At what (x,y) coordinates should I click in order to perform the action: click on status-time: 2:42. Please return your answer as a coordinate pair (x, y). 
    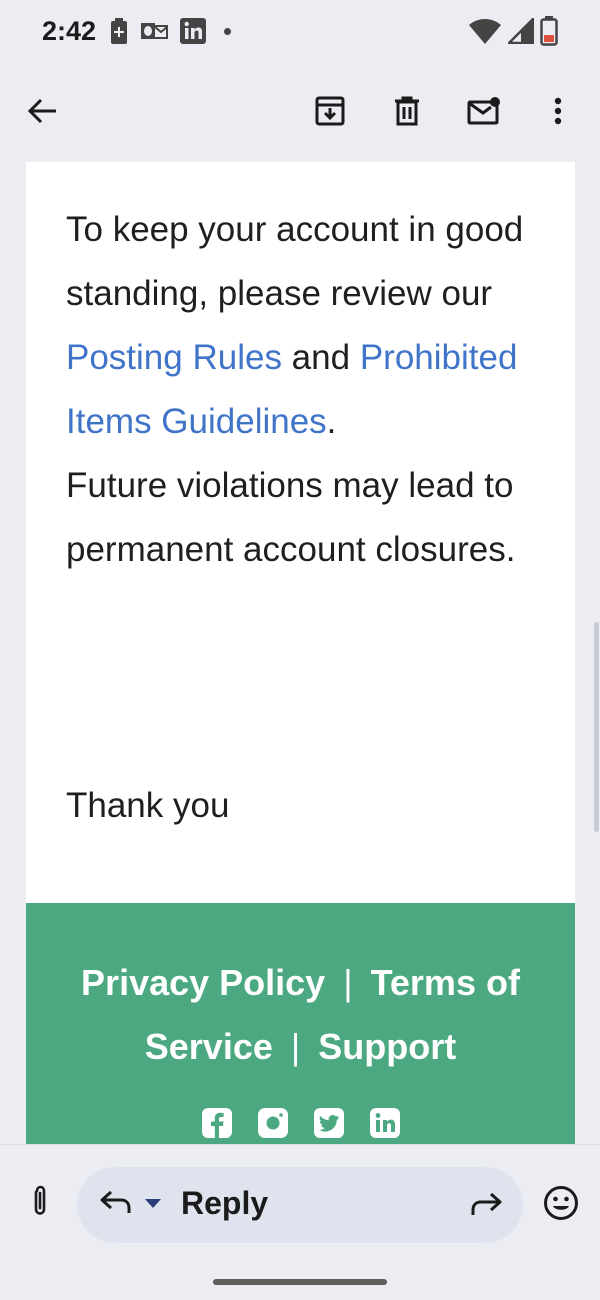
    Looking at the image, I should click on (69, 30).